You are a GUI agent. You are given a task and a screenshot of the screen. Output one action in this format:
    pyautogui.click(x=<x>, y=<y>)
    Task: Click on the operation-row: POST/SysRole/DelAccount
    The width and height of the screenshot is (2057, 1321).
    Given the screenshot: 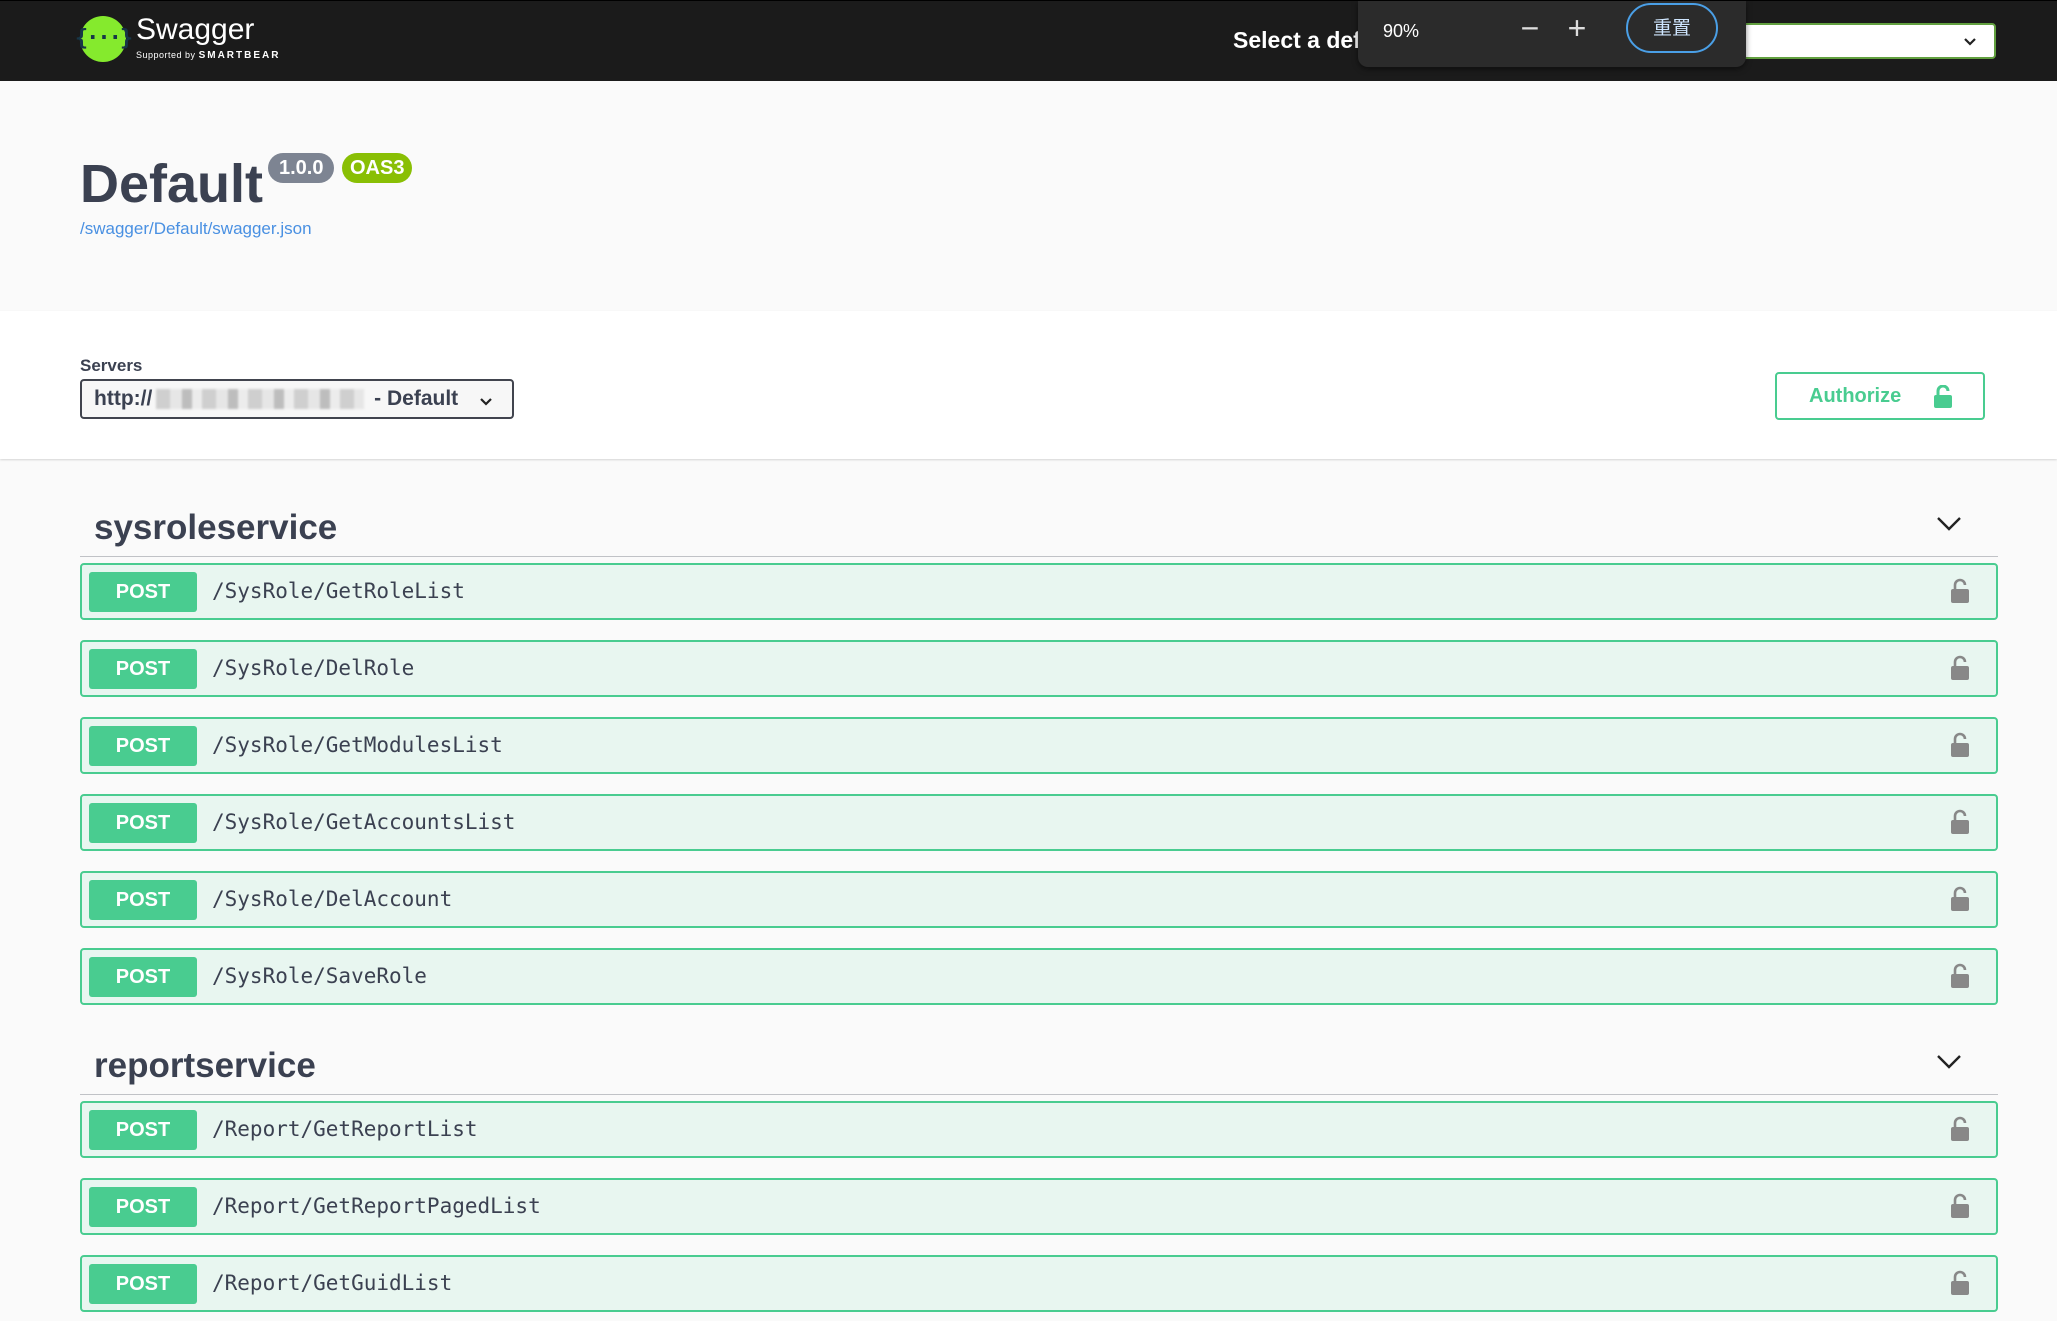 What is the action you would take?
    pyautogui.click(x=1039, y=899)
    